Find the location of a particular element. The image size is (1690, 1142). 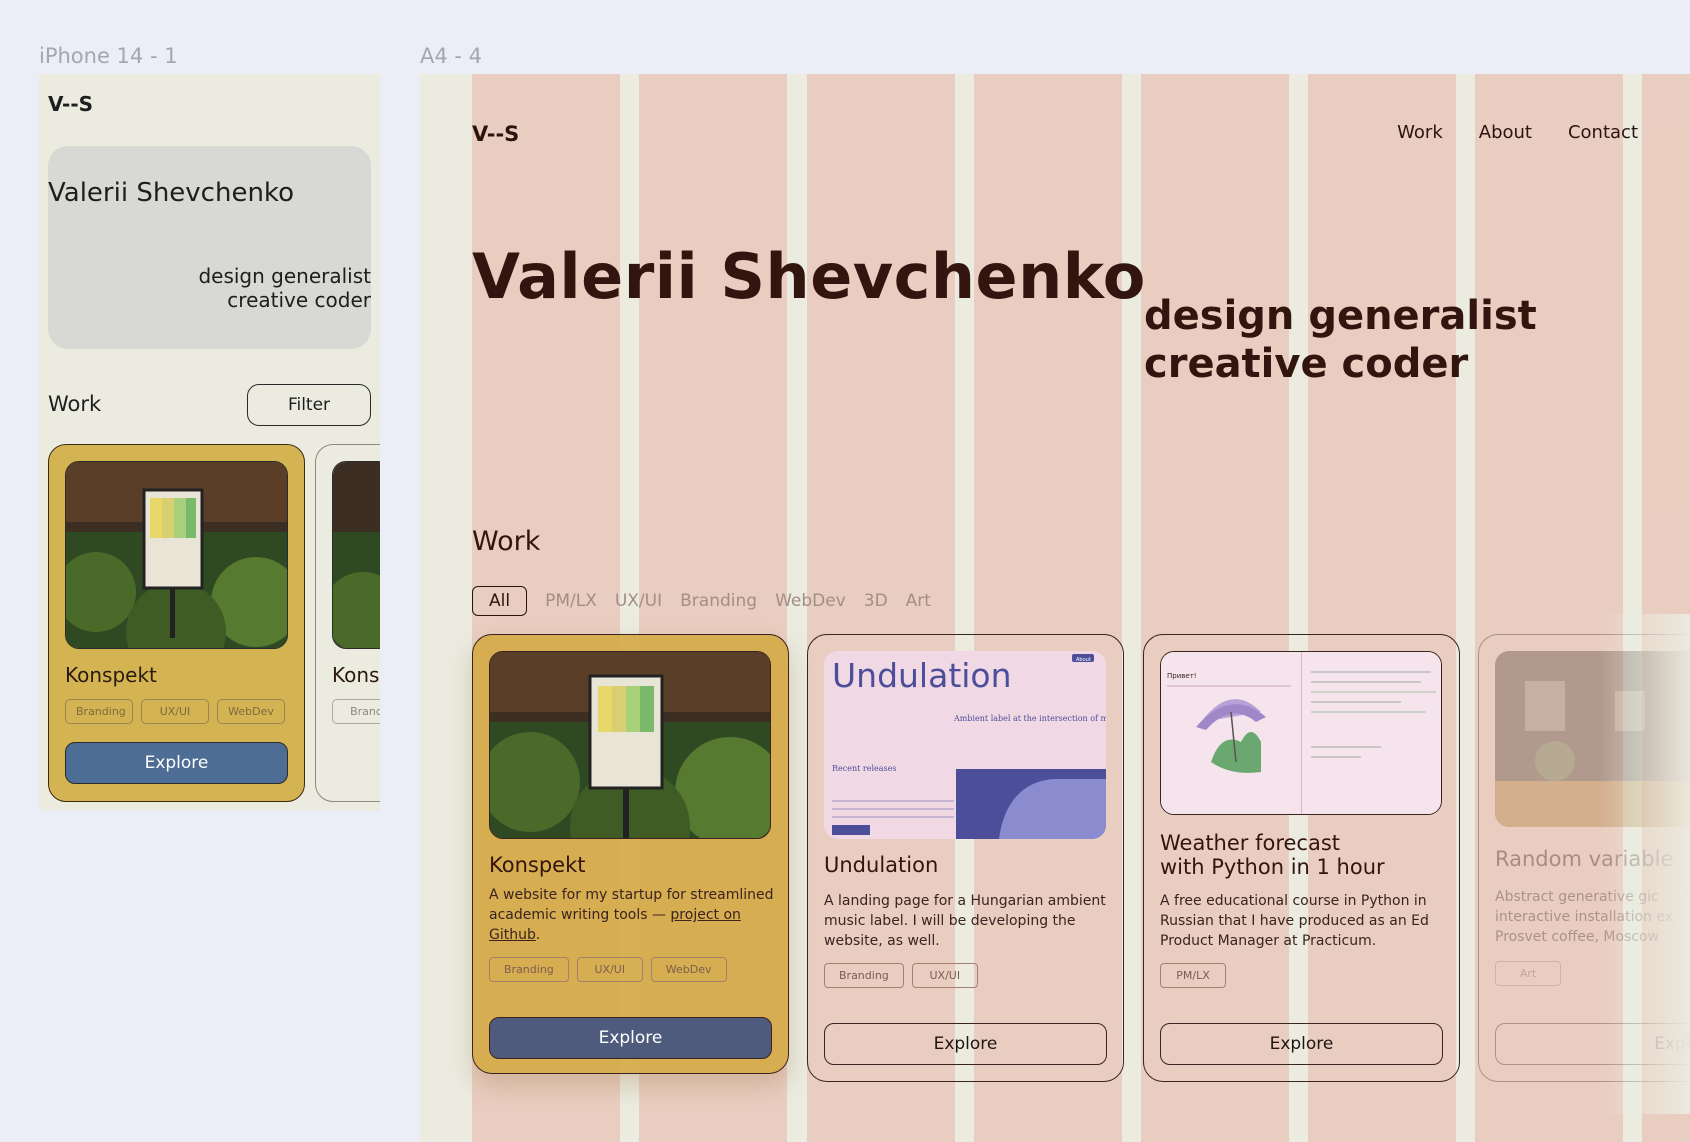

project-card-partial: Kons Branc is located at coordinates (347, 623).